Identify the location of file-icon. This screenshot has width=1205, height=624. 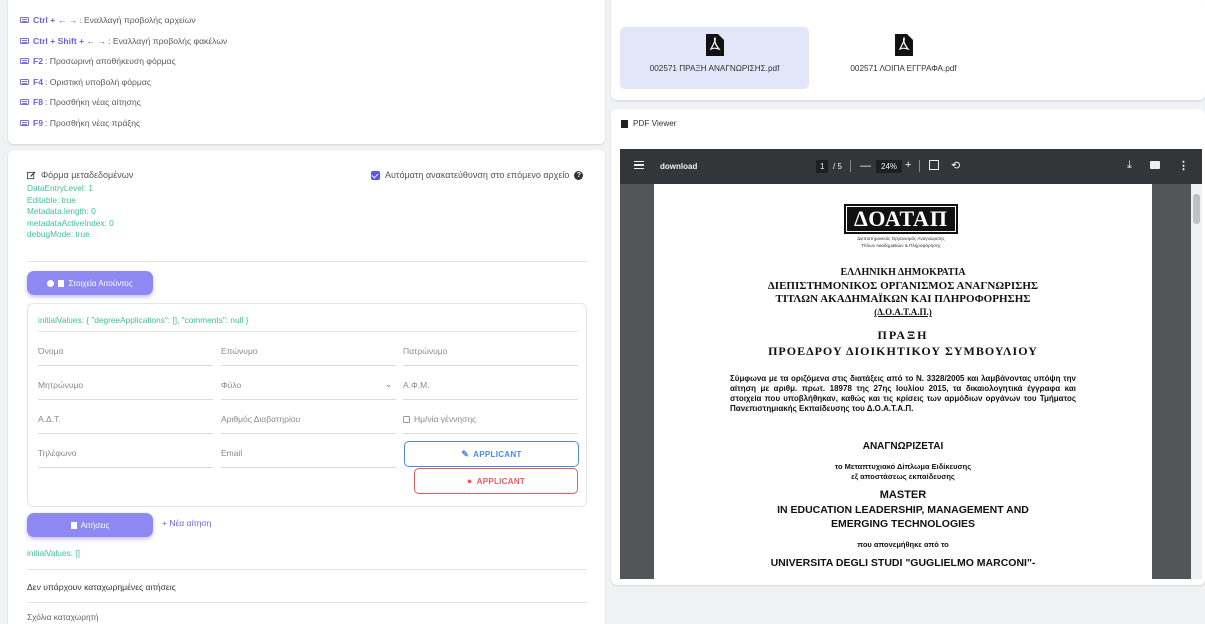
(624, 123).